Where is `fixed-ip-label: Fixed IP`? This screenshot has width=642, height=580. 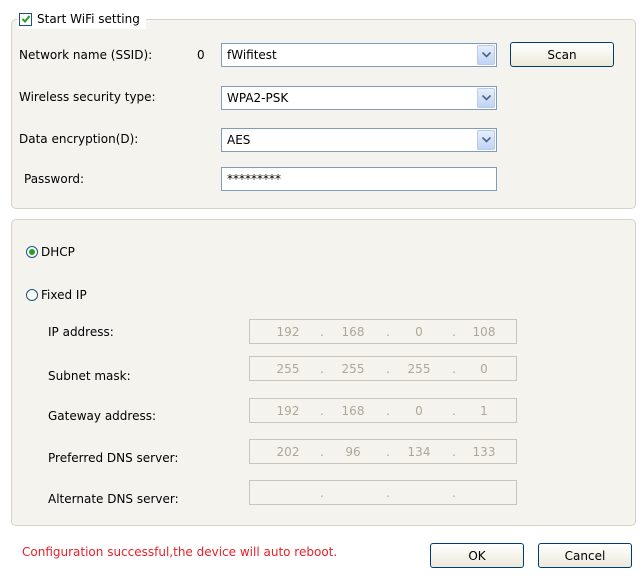
fixed-ip-label: Fixed IP is located at coordinates (64, 295).